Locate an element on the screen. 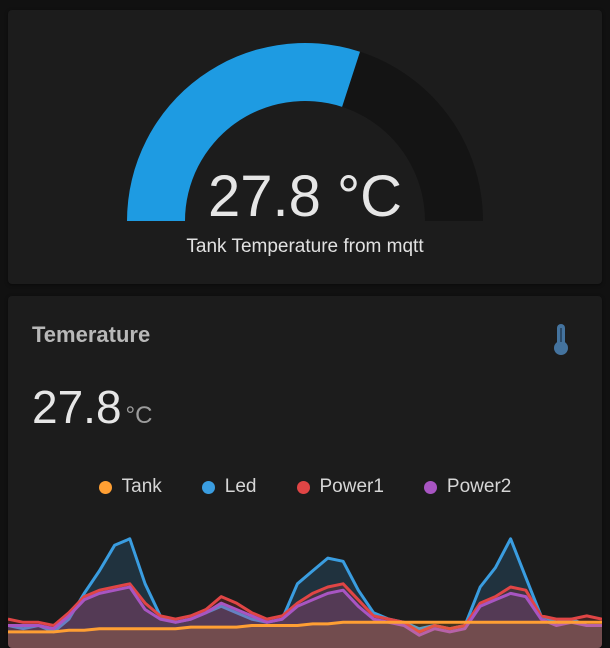  legend-item-tank: Tank is located at coordinates (130, 487).